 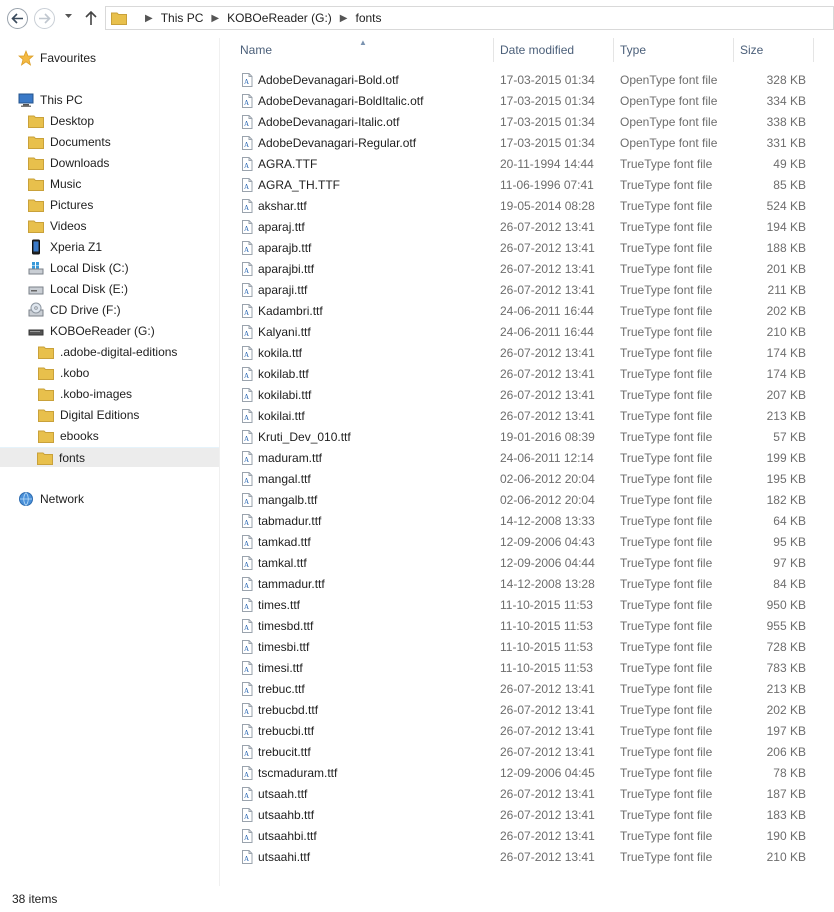 What do you see at coordinates (68, 16) in the screenshot?
I see `recent-locations-dropdown-icon` at bounding box center [68, 16].